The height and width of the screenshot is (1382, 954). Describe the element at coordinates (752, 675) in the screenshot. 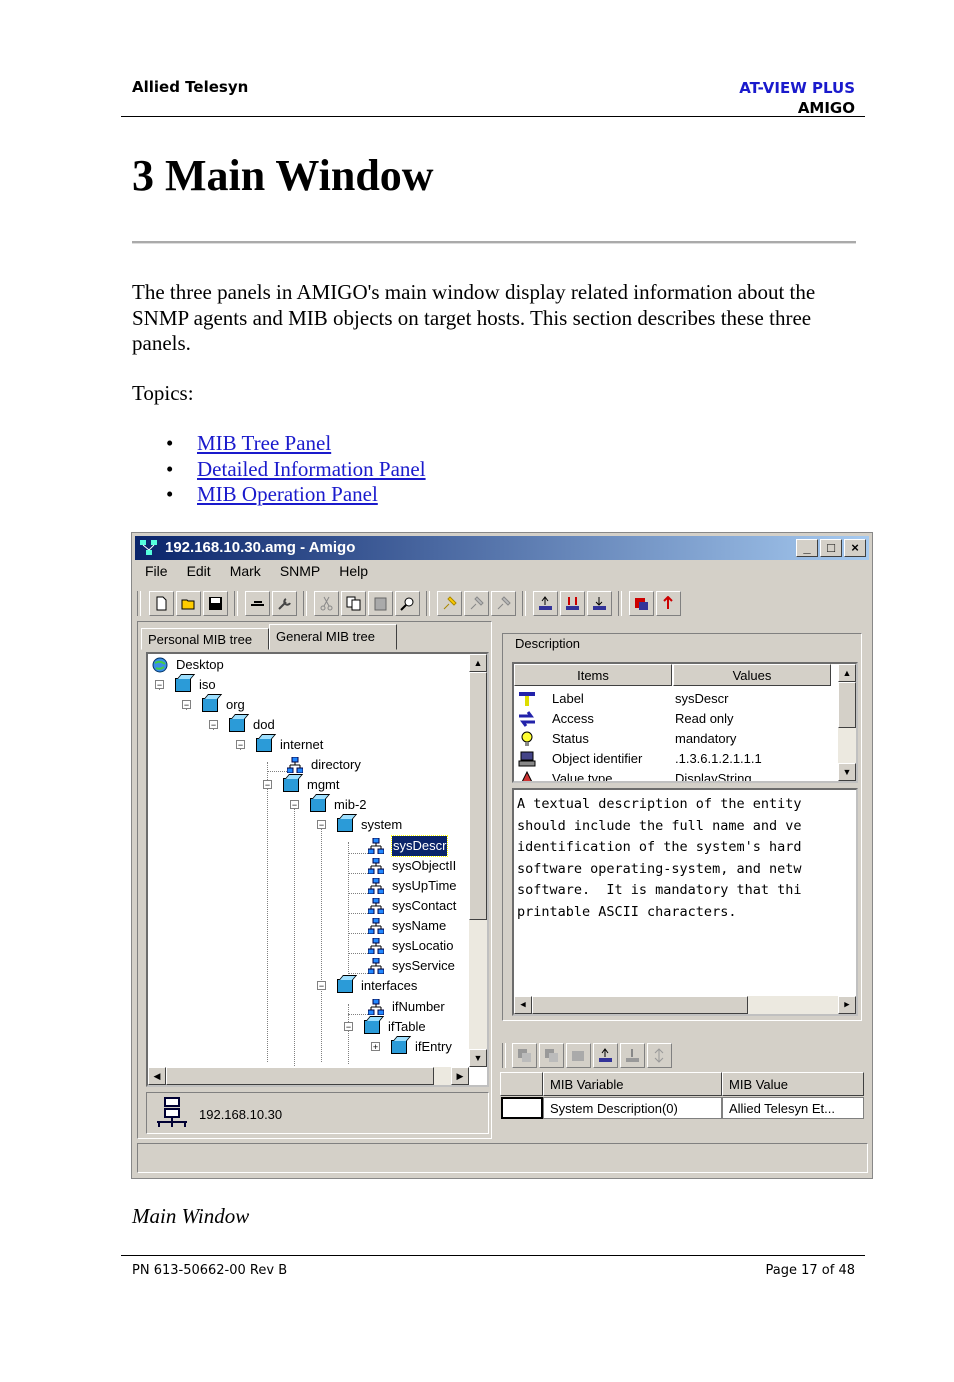

I see `grid-header-values: Values` at that location.